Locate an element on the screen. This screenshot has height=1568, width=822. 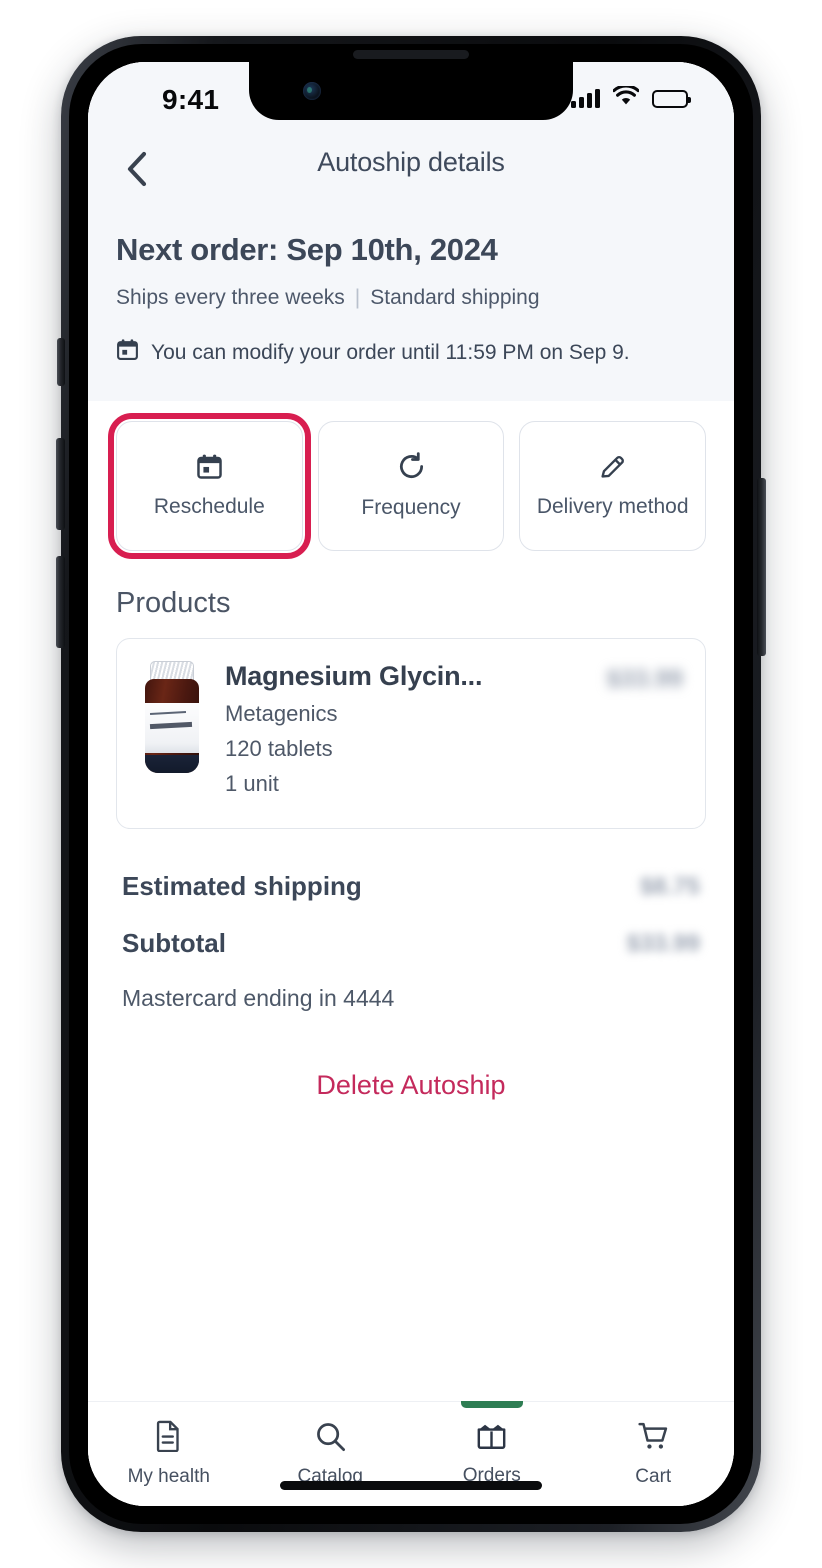
status-bar-icons is located at coordinates (631, 97).